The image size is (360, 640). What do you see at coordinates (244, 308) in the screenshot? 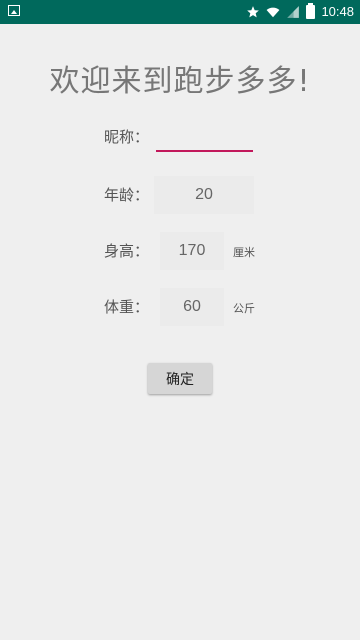
I see `weight-unit: 公斤` at bounding box center [244, 308].